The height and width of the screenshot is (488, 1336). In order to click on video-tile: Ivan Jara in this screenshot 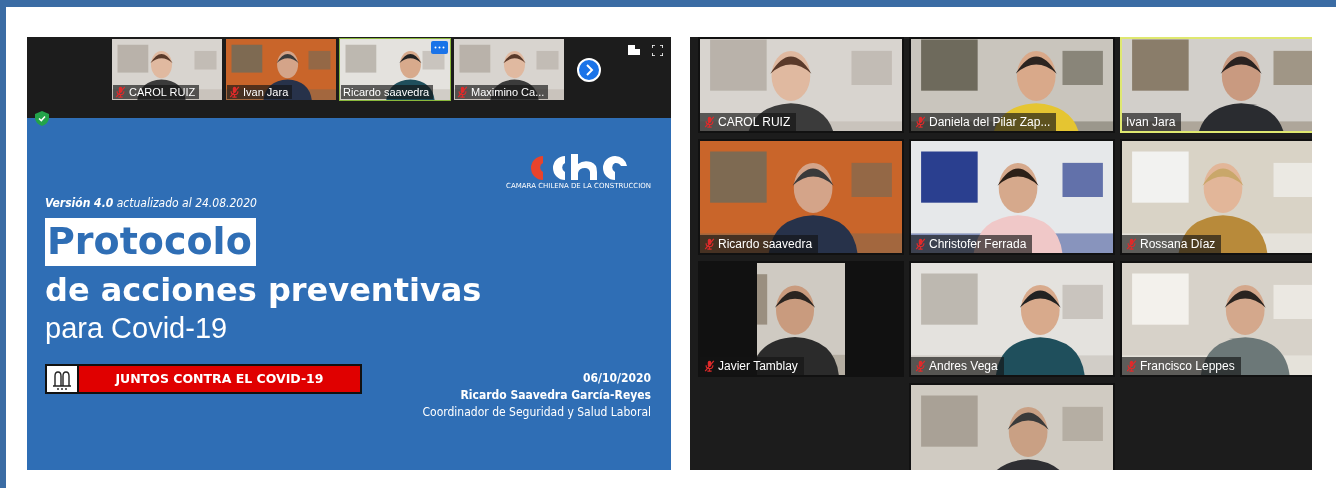, I will do `click(1216, 85)`.